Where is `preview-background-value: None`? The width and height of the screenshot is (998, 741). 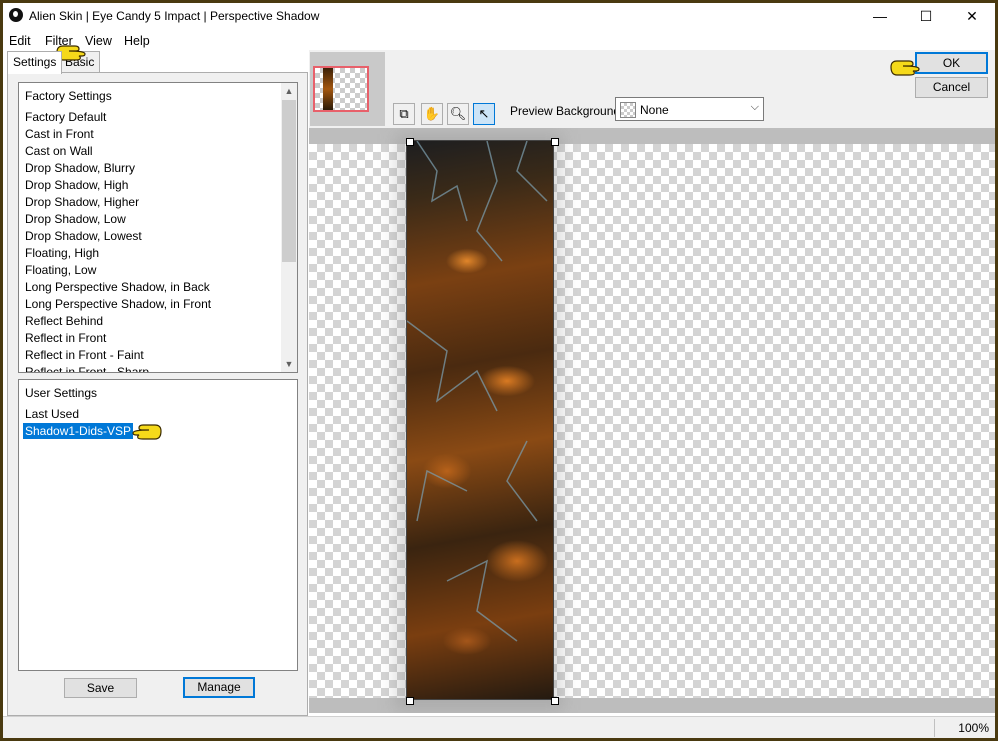
preview-background-value: None is located at coordinates (654, 110).